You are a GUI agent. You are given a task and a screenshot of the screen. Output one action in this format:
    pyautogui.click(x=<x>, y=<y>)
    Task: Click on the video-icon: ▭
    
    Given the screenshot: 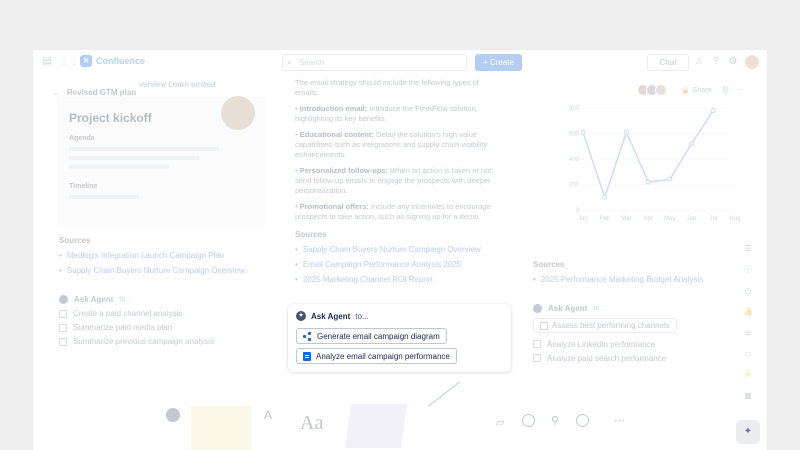 What is the action you would take?
    pyautogui.click(x=748, y=354)
    